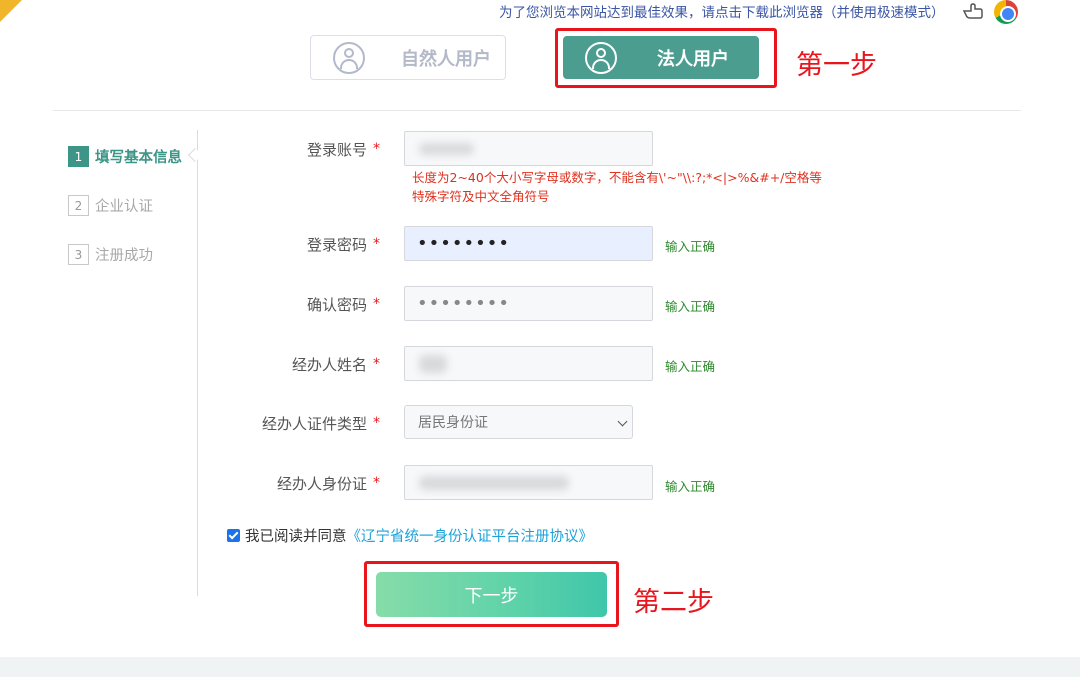  Describe the element at coordinates (690, 486) in the screenshot. I see `id-number-status: 输入正确` at that location.